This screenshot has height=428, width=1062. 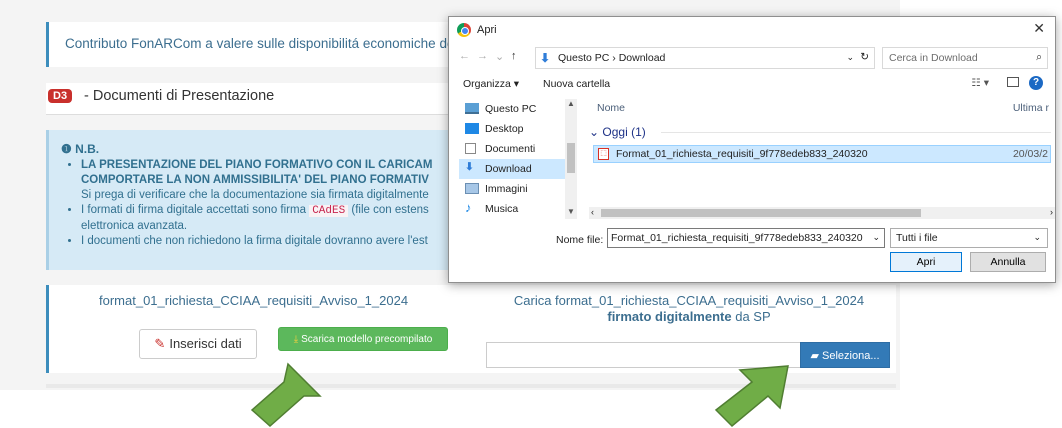 I want to click on group-header: ⌄ Oggi (1), so click(x=617, y=132).